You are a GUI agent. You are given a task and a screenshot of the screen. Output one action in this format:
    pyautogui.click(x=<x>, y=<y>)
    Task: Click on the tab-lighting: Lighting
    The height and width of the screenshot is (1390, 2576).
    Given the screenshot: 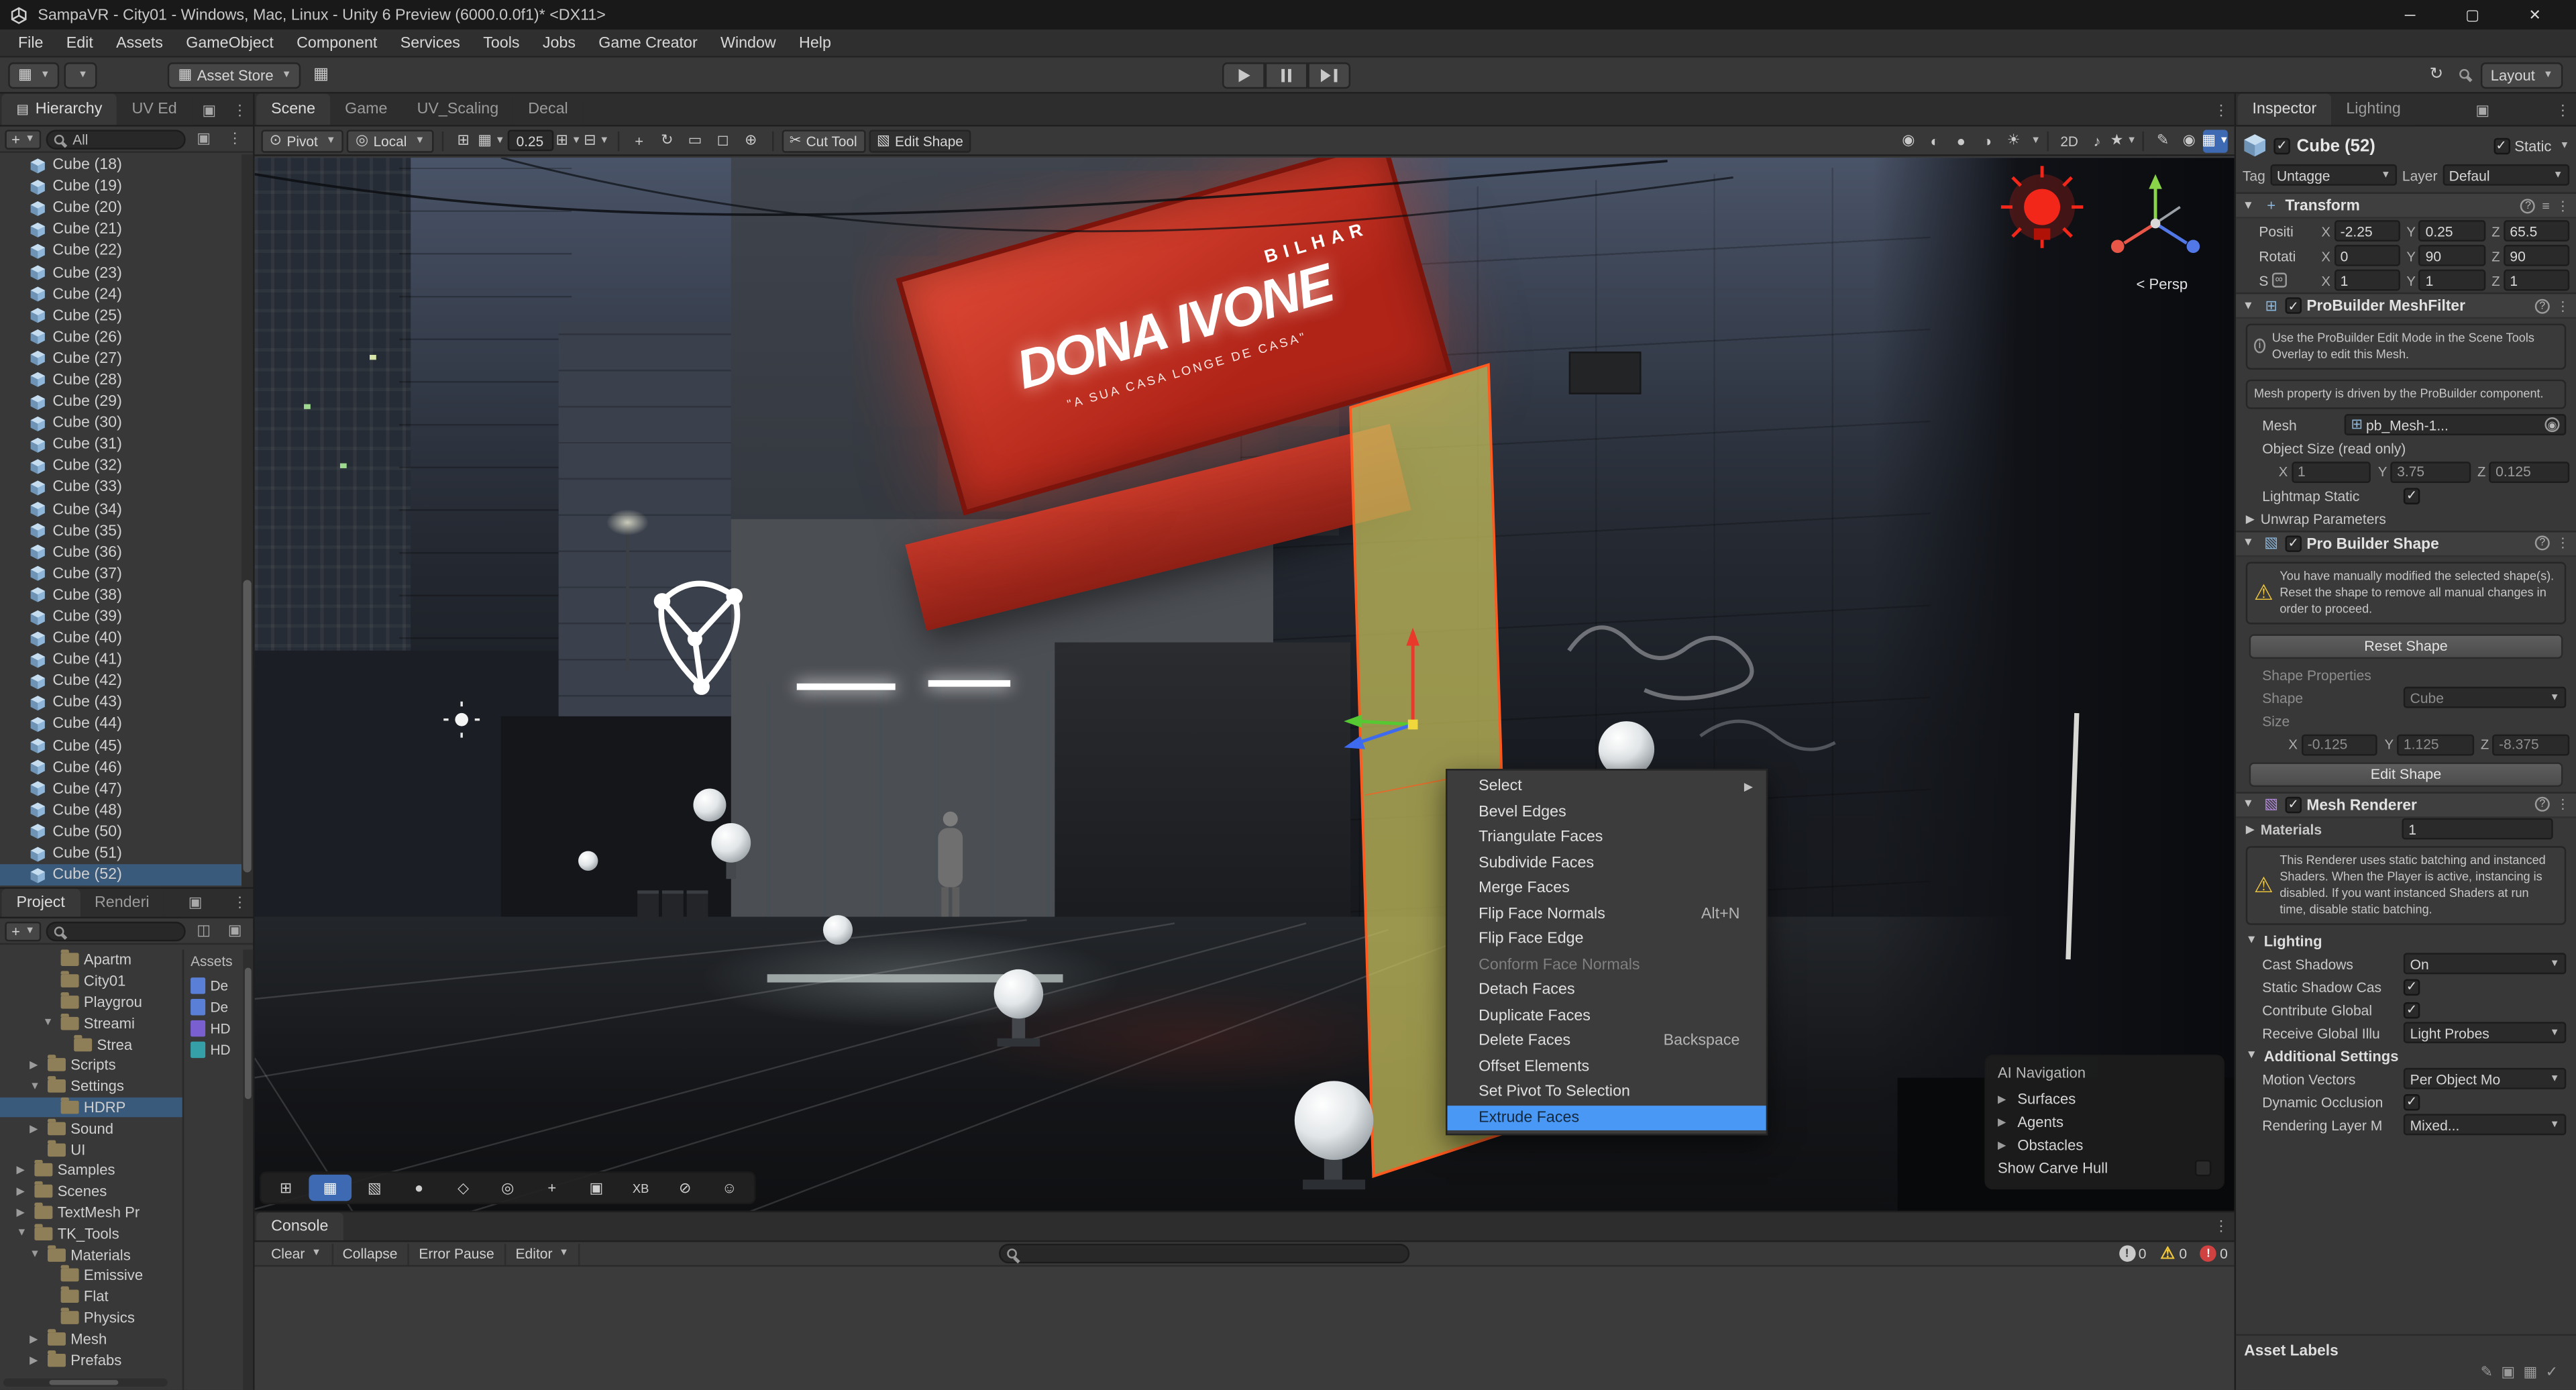 What is the action you would take?
    pyautogui.click(x=2373, y=109)
    